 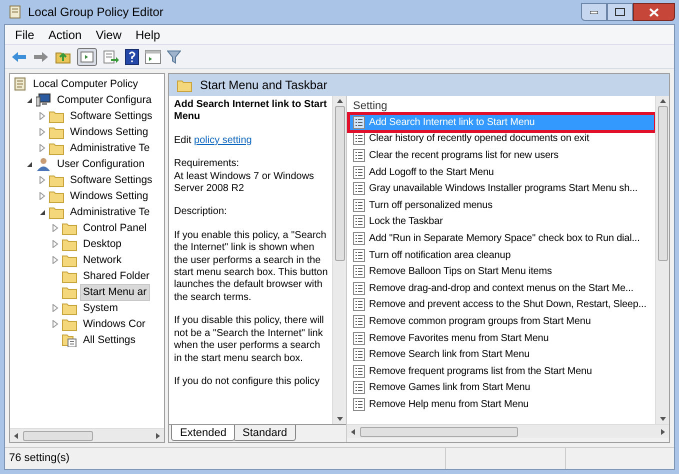 I want to click on setting-name: Clear the recent programs list for new users, so click(x=464, y=155).